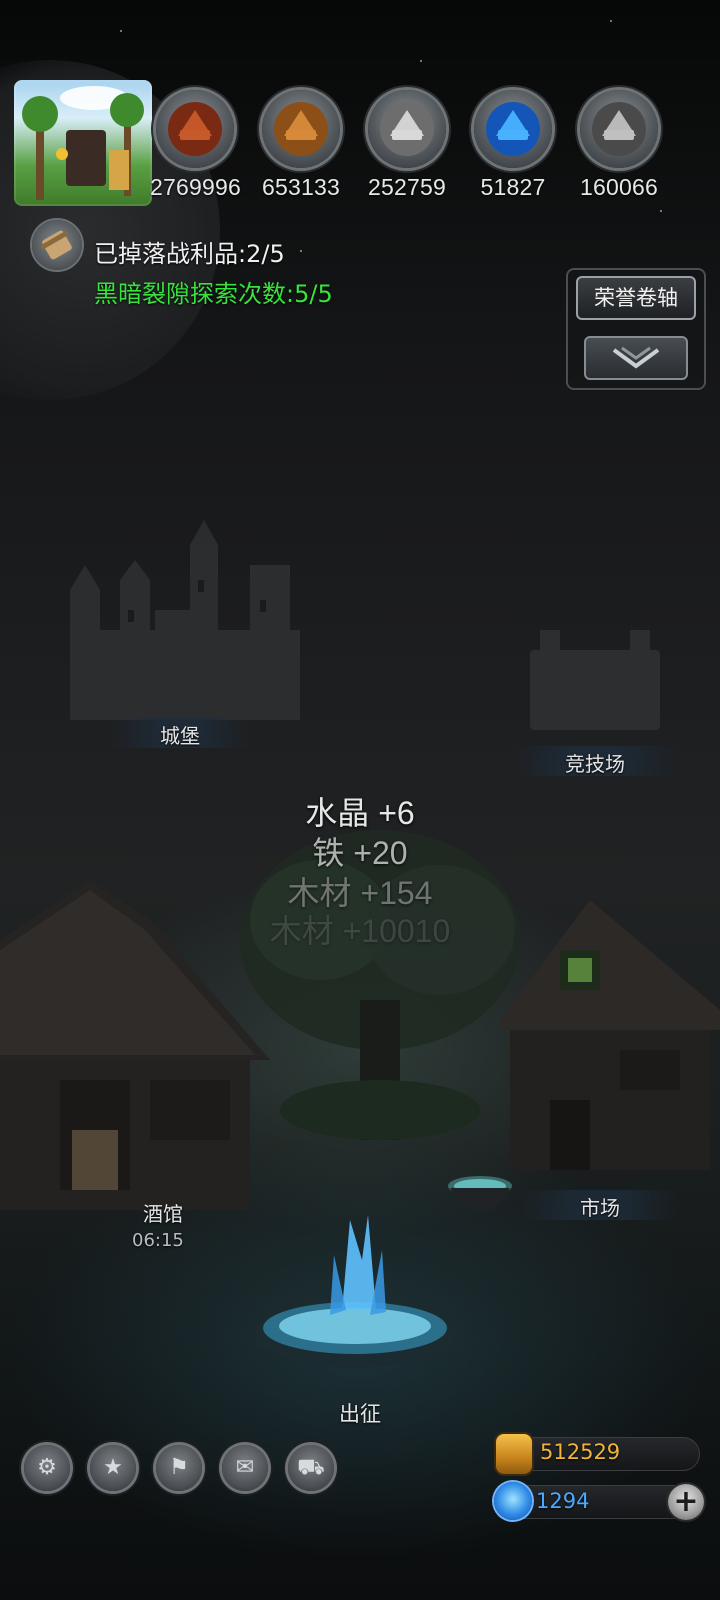  What do you see at coordinates (595, 680) in the screenshot?
I see `arena-building` at bounding box center [595, 680].